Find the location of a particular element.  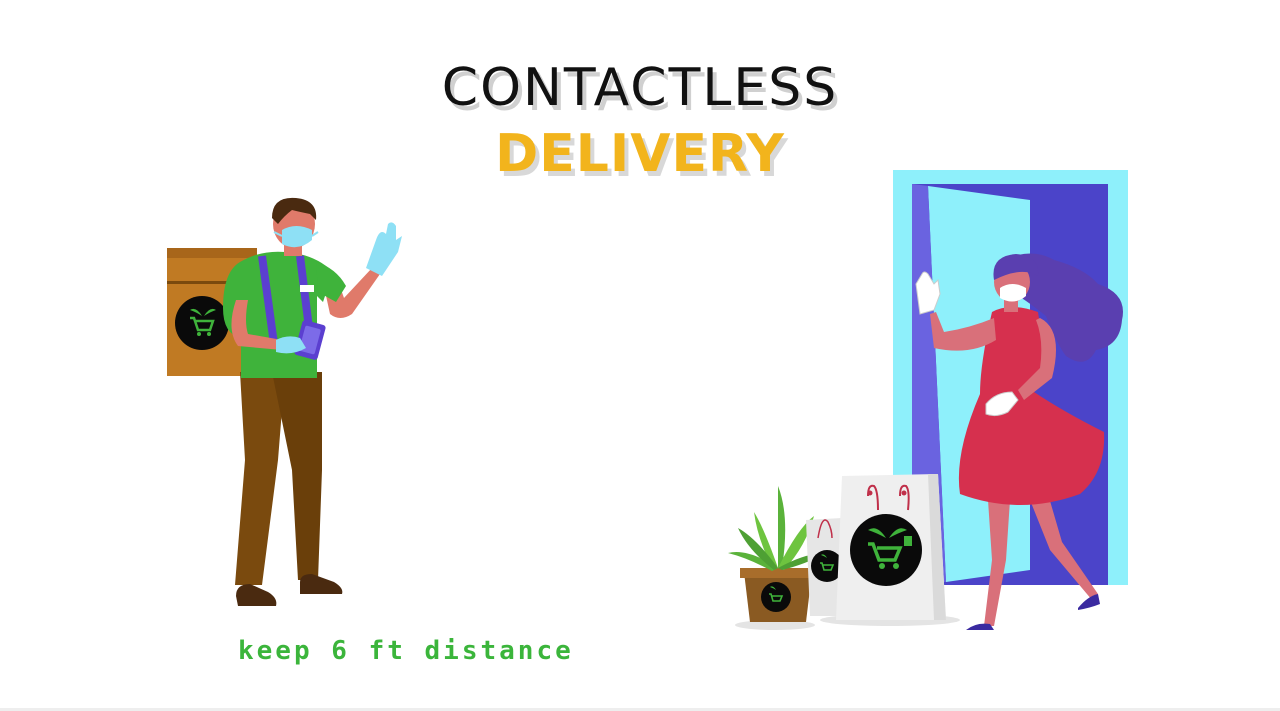

distance-caption: keep 6 ft distance is located at coordinates (406, 651).